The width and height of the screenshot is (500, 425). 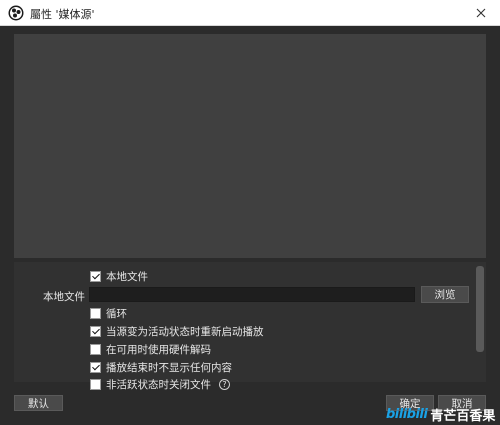 I want to click on close-icon, so click(x=481, y=13).